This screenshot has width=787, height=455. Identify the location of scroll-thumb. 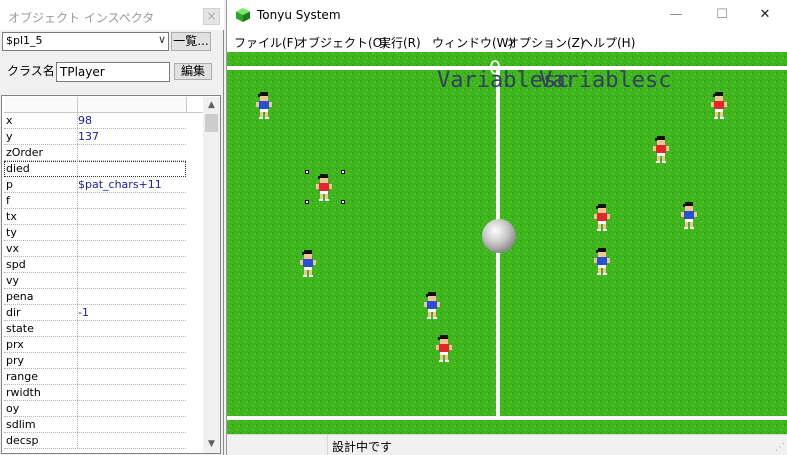
(211, 123).